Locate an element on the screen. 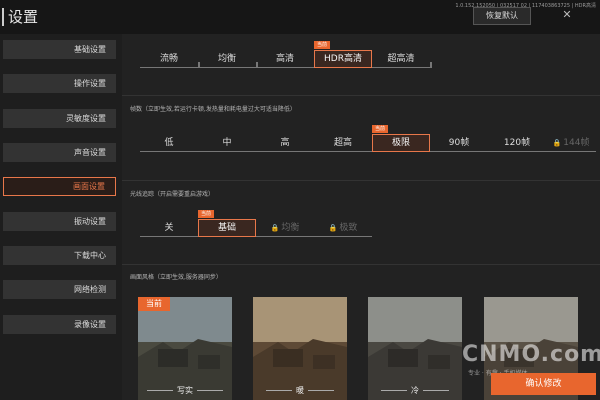 The image size is (600, 400). style-card-realistic: 当前 写实 is located at coordinates (185, 348).